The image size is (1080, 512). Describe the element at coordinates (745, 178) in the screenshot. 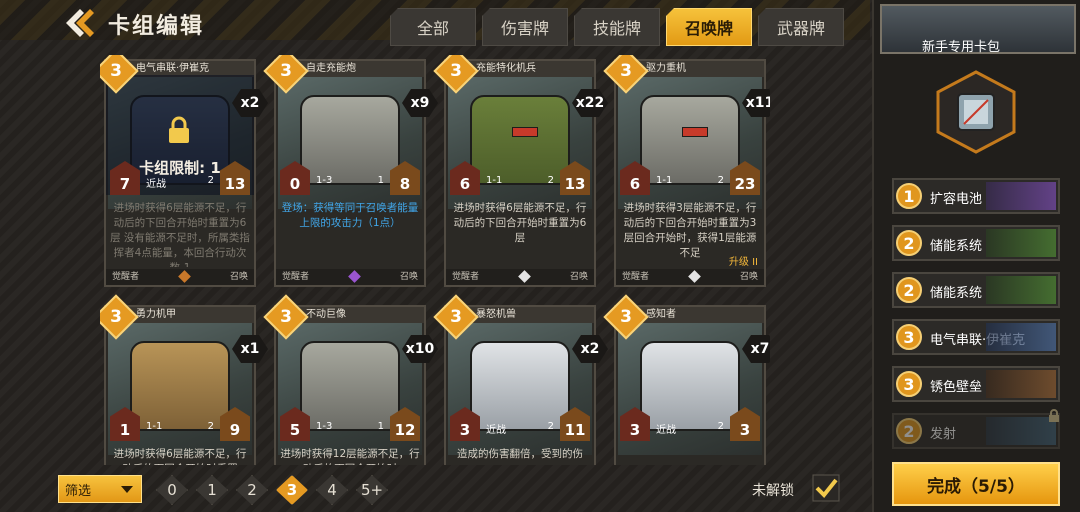

I see `hp-value: 23` at that location.